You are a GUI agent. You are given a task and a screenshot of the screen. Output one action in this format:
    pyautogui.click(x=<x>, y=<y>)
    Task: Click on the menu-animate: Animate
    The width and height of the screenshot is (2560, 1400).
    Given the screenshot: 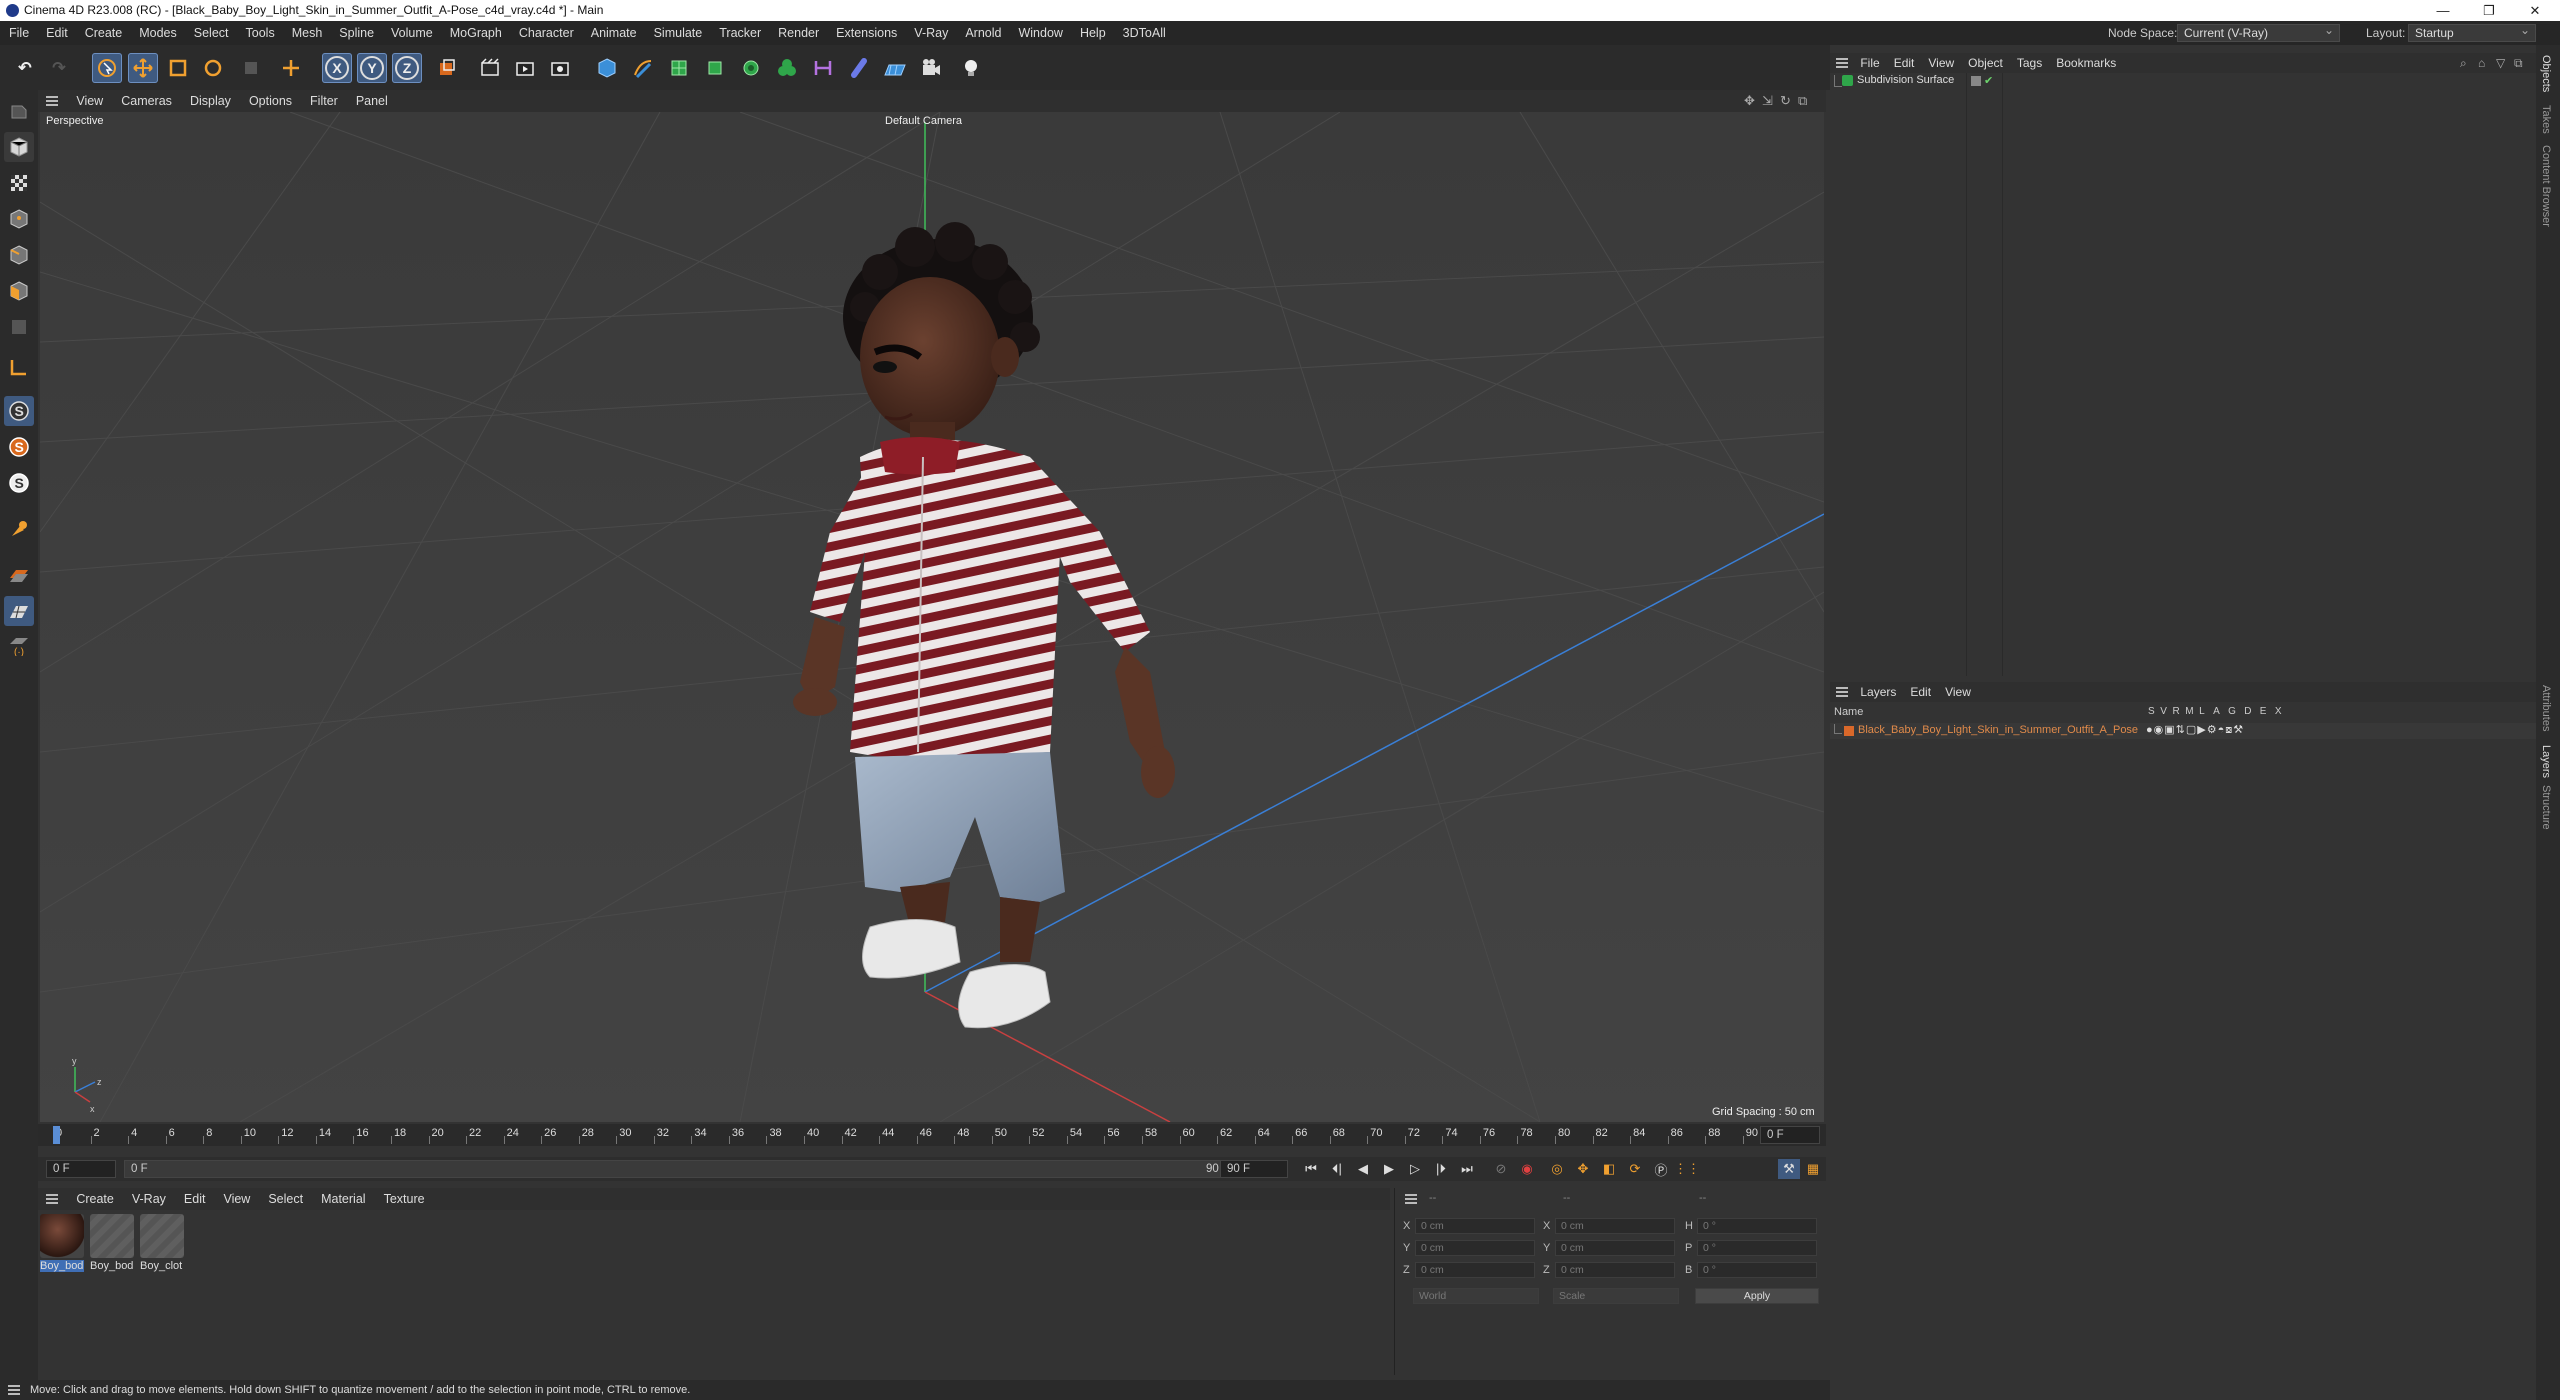 What is the action you would take?
    pyautogui.click(x=613, y=33)
    